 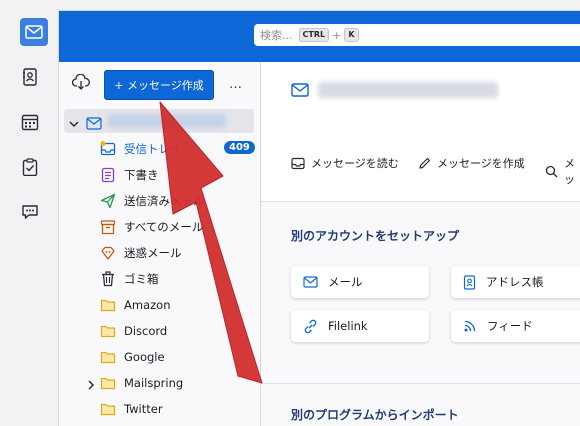 I want to click on pencil-icon, so click(x=424, y=163).